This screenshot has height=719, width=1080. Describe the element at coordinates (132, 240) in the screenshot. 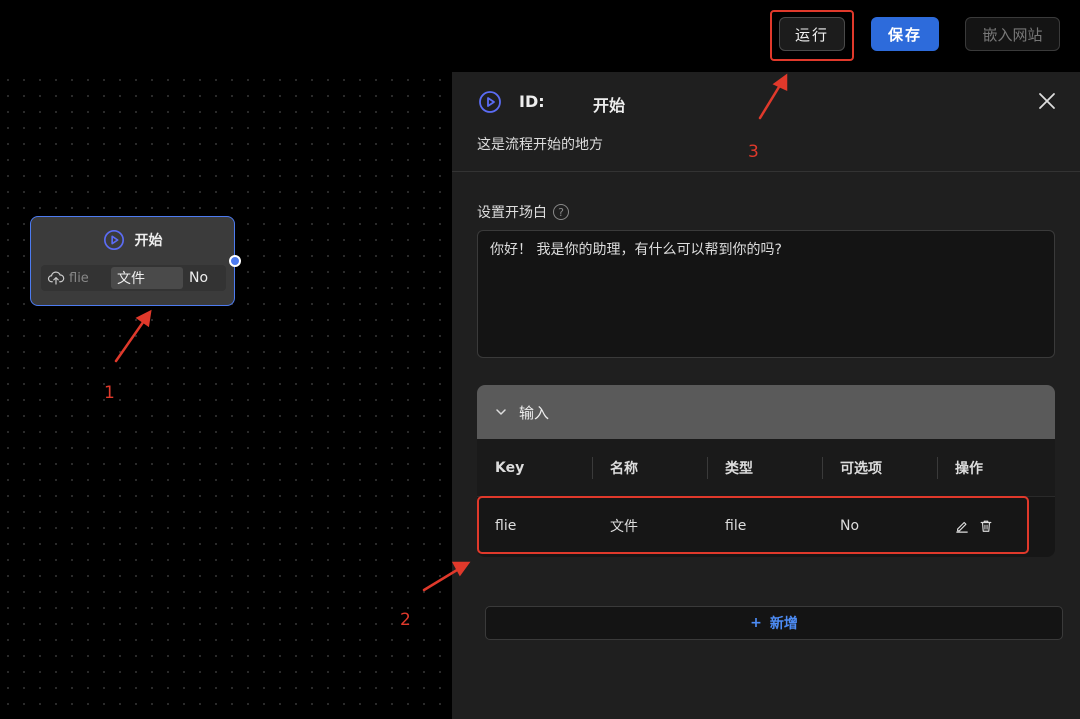

I see `node-title: 开始` at that location.